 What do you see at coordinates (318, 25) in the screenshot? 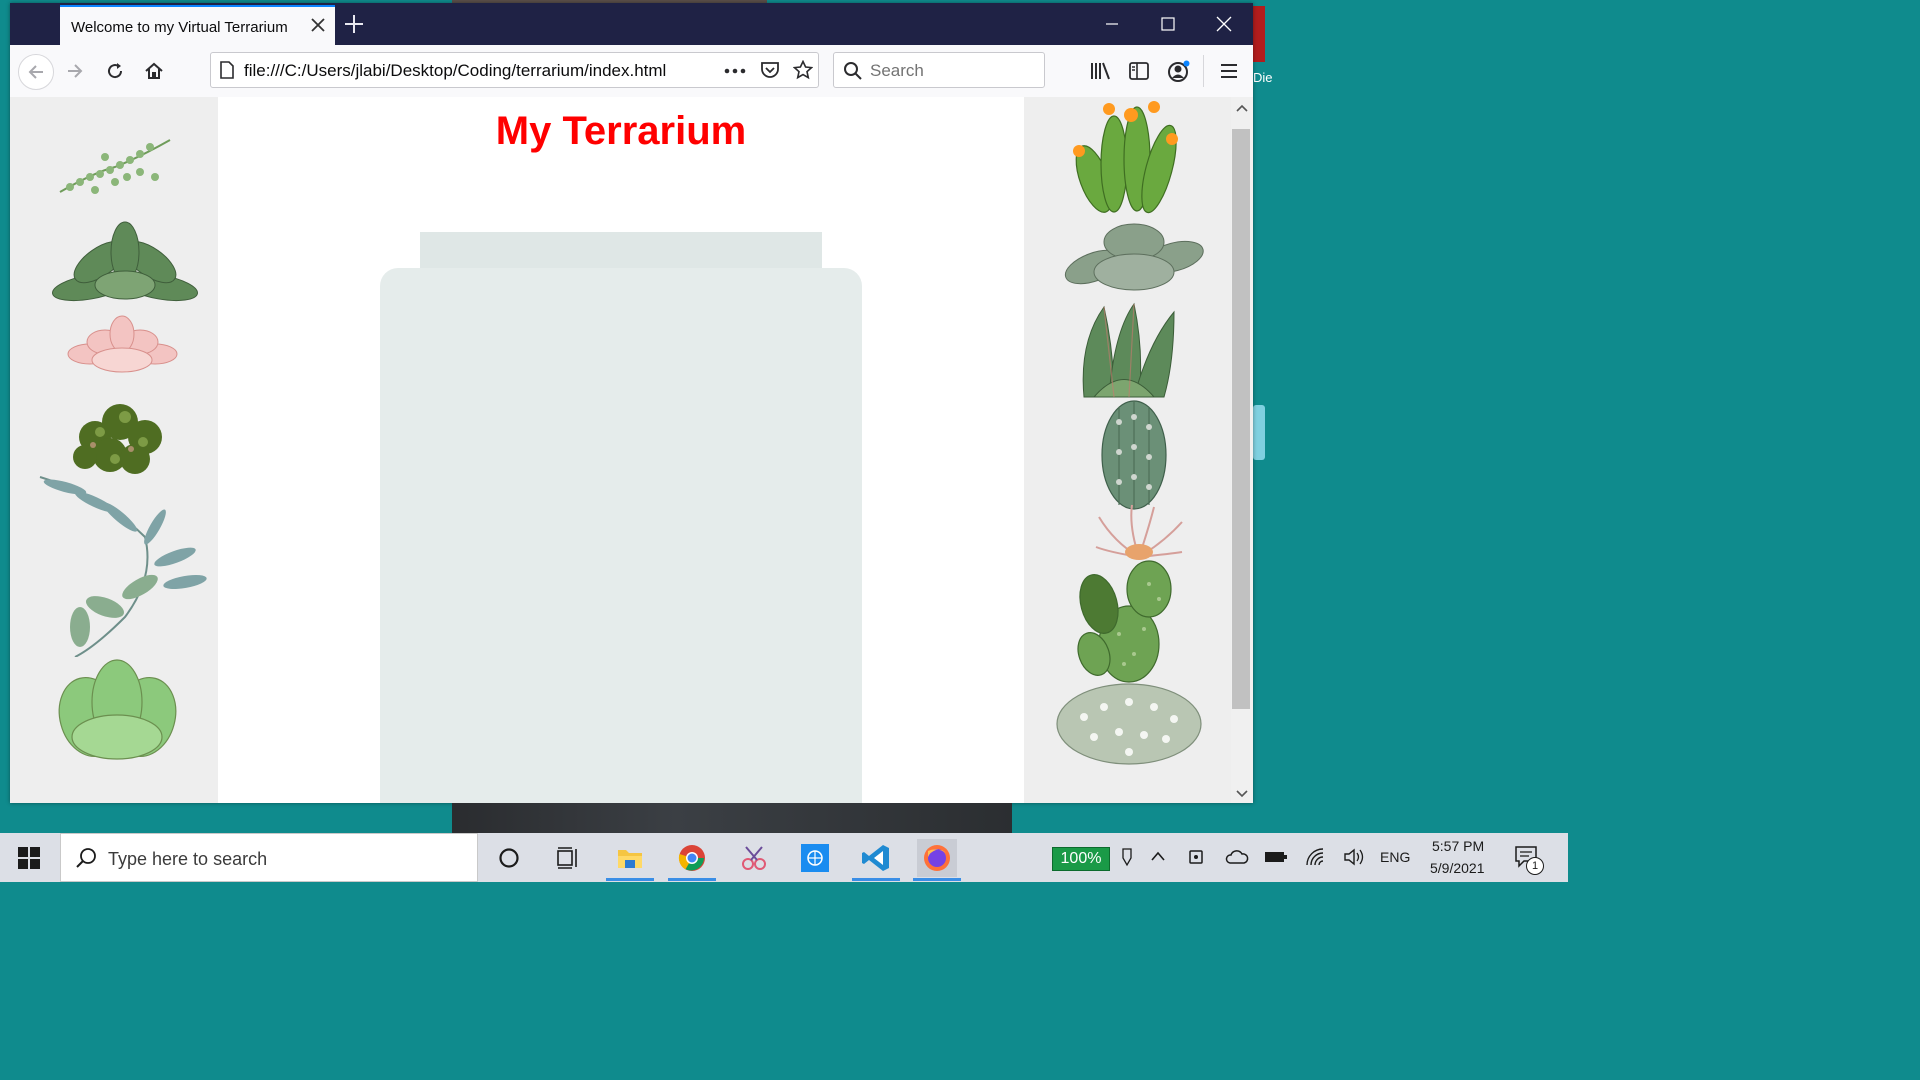
I see `close-tab-icon` at bounding box center [318, 25].